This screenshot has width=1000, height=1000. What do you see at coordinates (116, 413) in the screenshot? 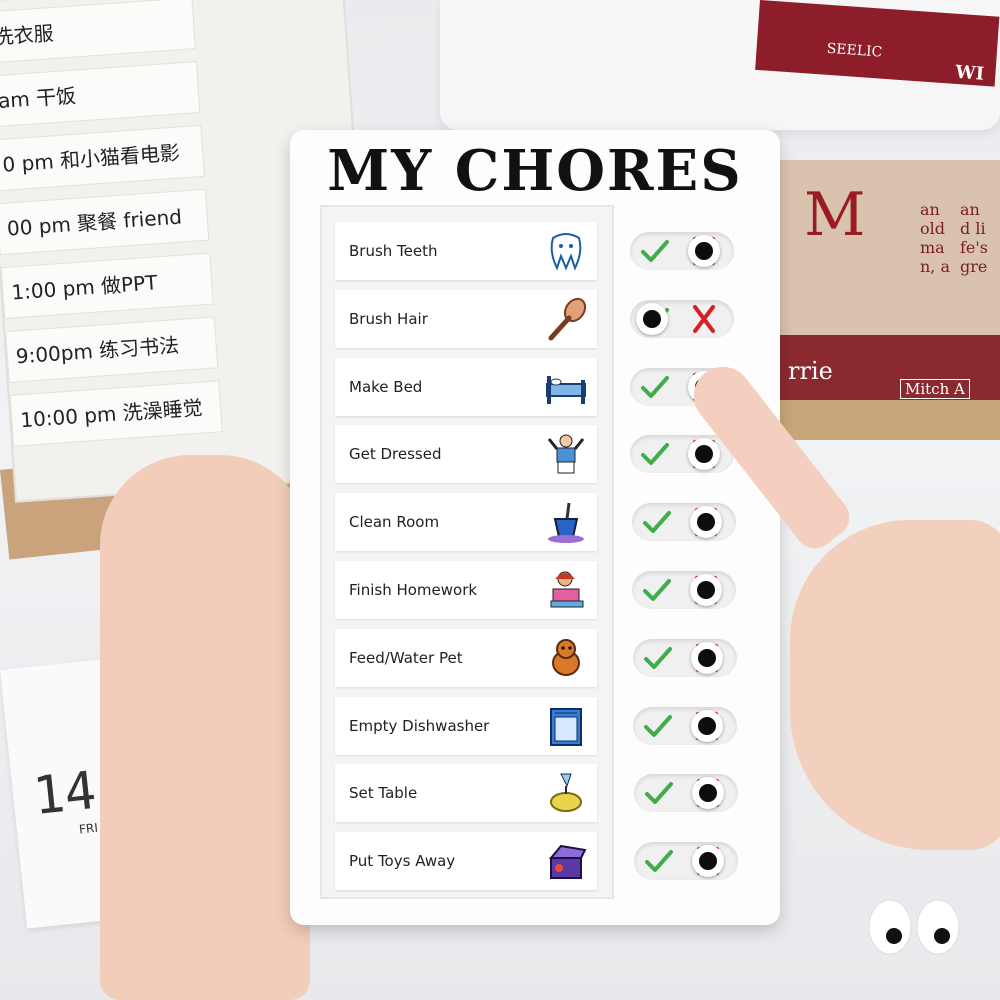
I see `planner-row: 10:00 pm 洗澡睡觉` at bounding box center [116, 413].